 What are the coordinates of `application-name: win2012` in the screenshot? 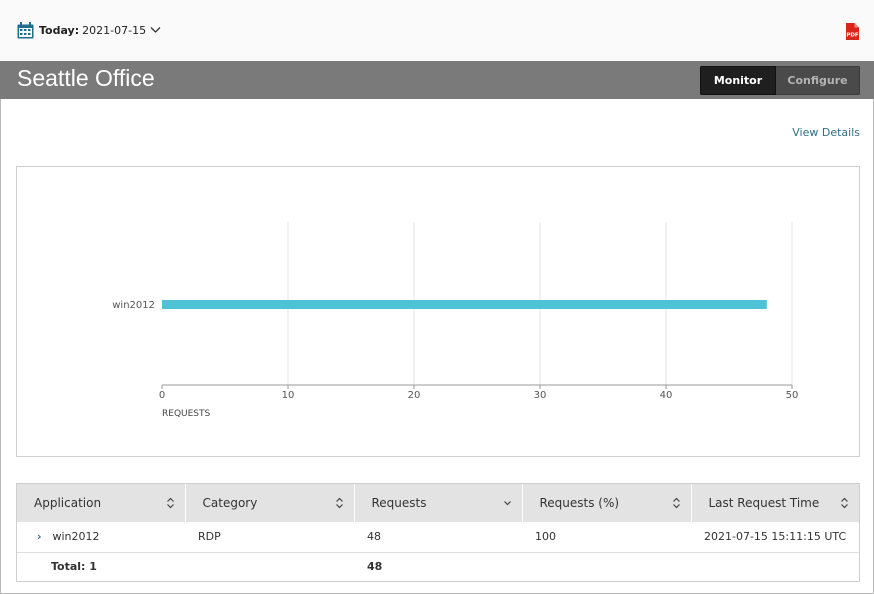 It's located at (76, 537).